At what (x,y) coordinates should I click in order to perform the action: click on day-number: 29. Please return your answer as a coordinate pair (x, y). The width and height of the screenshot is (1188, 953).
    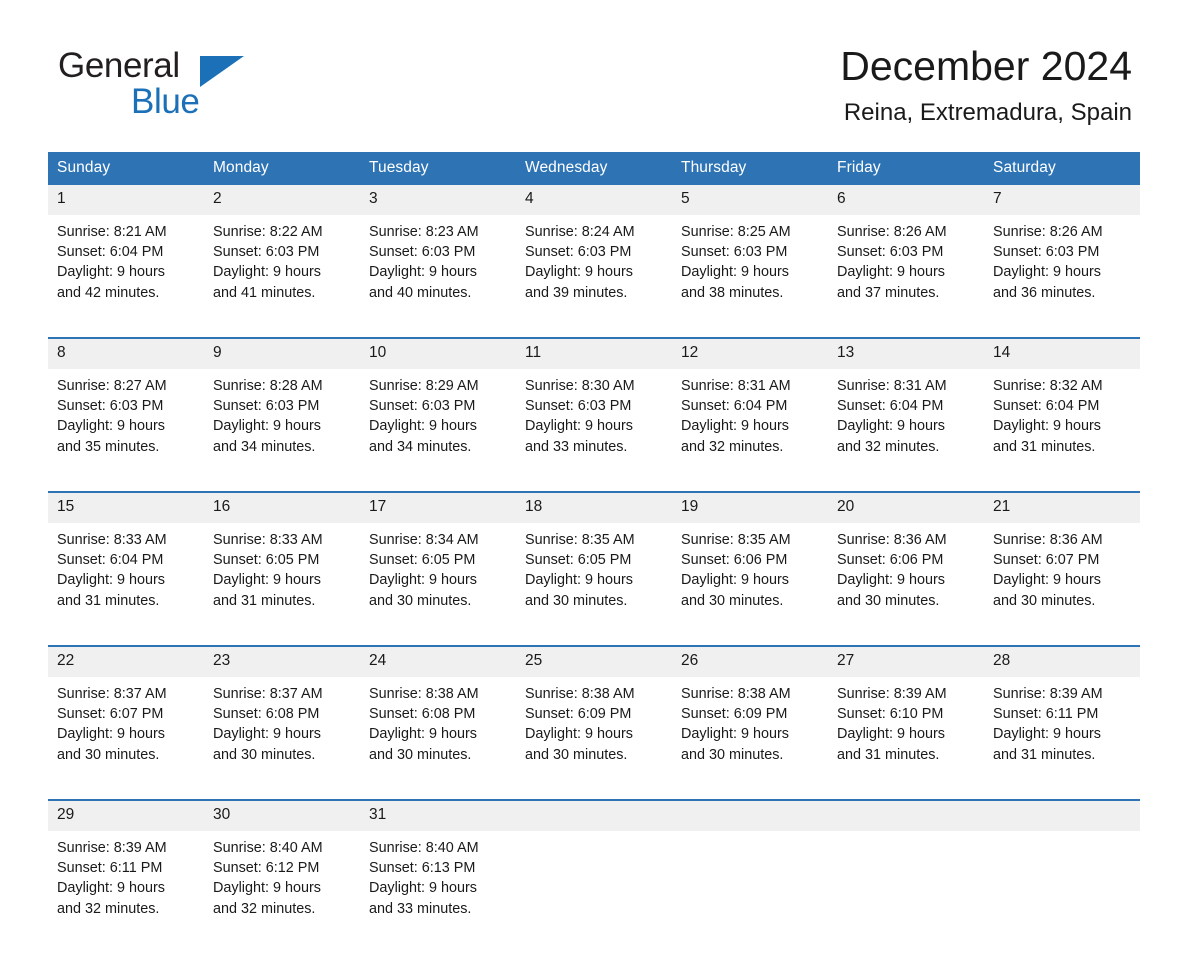
    Looking at the image, I should click on (126, 815).